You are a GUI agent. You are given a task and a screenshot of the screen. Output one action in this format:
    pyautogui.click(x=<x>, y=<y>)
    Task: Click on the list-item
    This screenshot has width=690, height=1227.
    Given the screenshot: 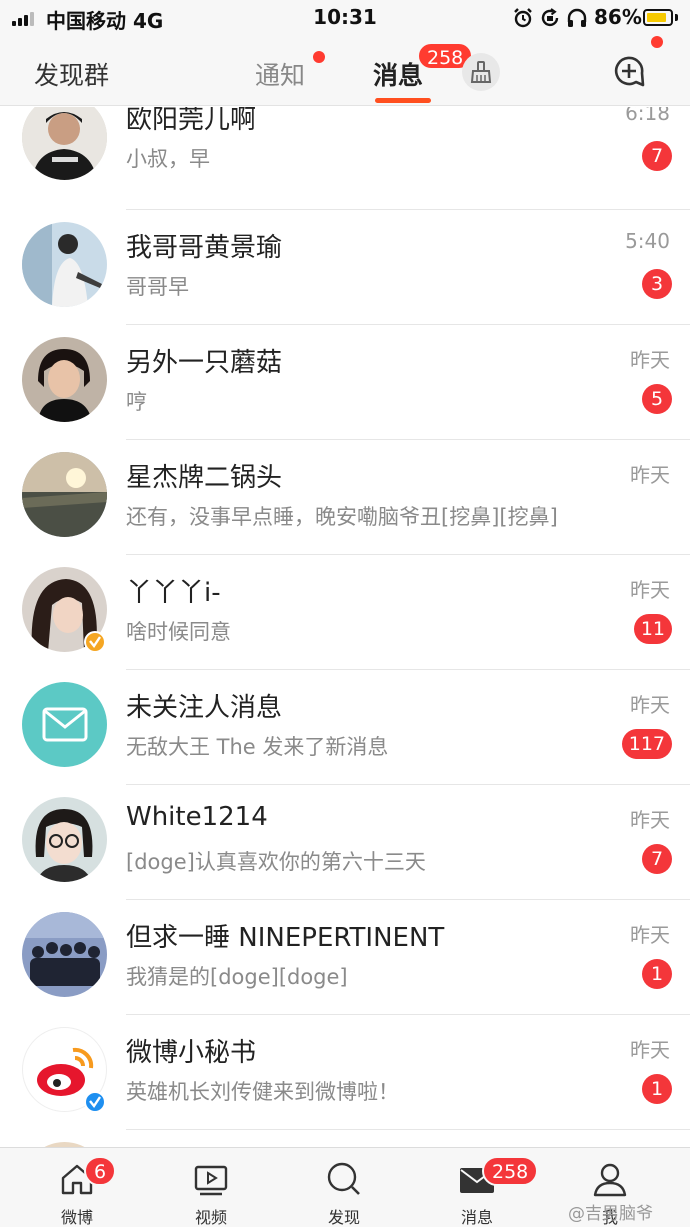 What is the action you would take?
    pyautogui.click(x=345, y=1138)
    